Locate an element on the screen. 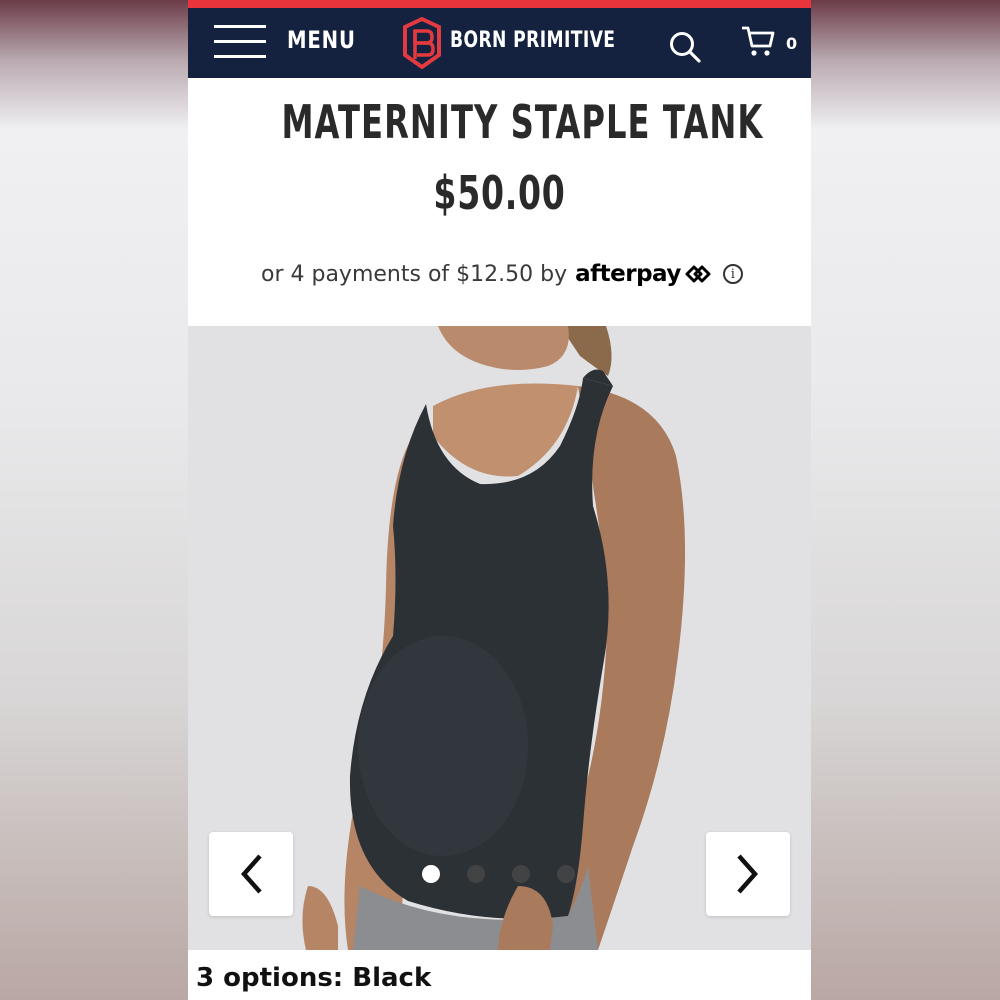  search-icon is located at coordinates (685, 47).